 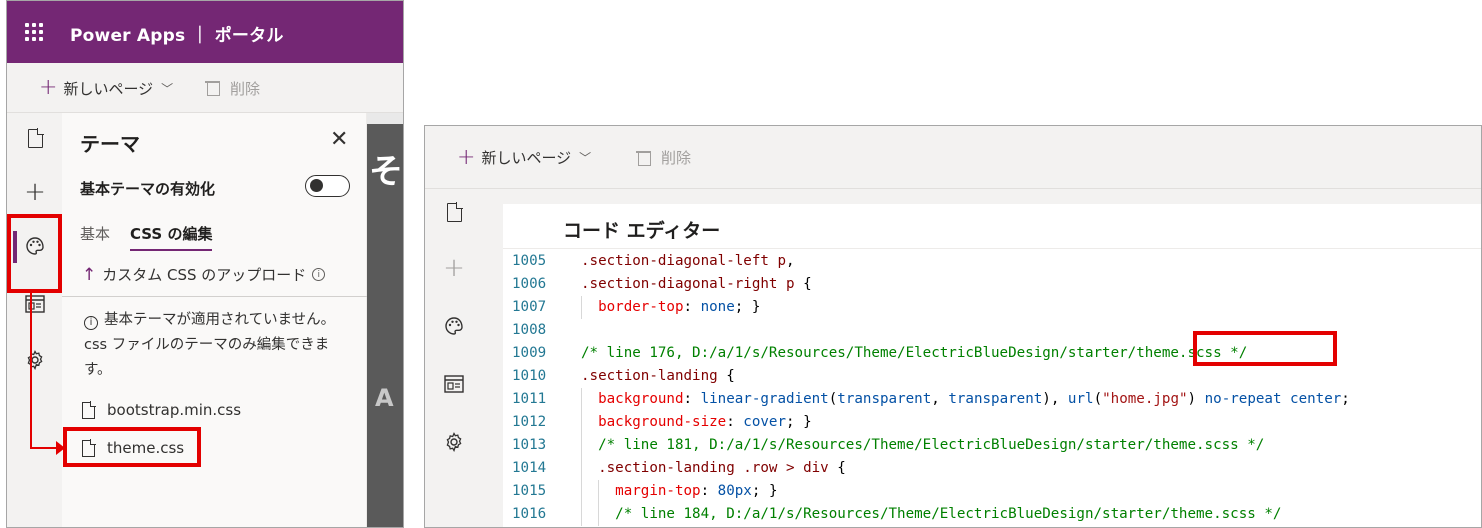 I want to click on enable-basic-theme-toggle, so click(x=327, y=186).